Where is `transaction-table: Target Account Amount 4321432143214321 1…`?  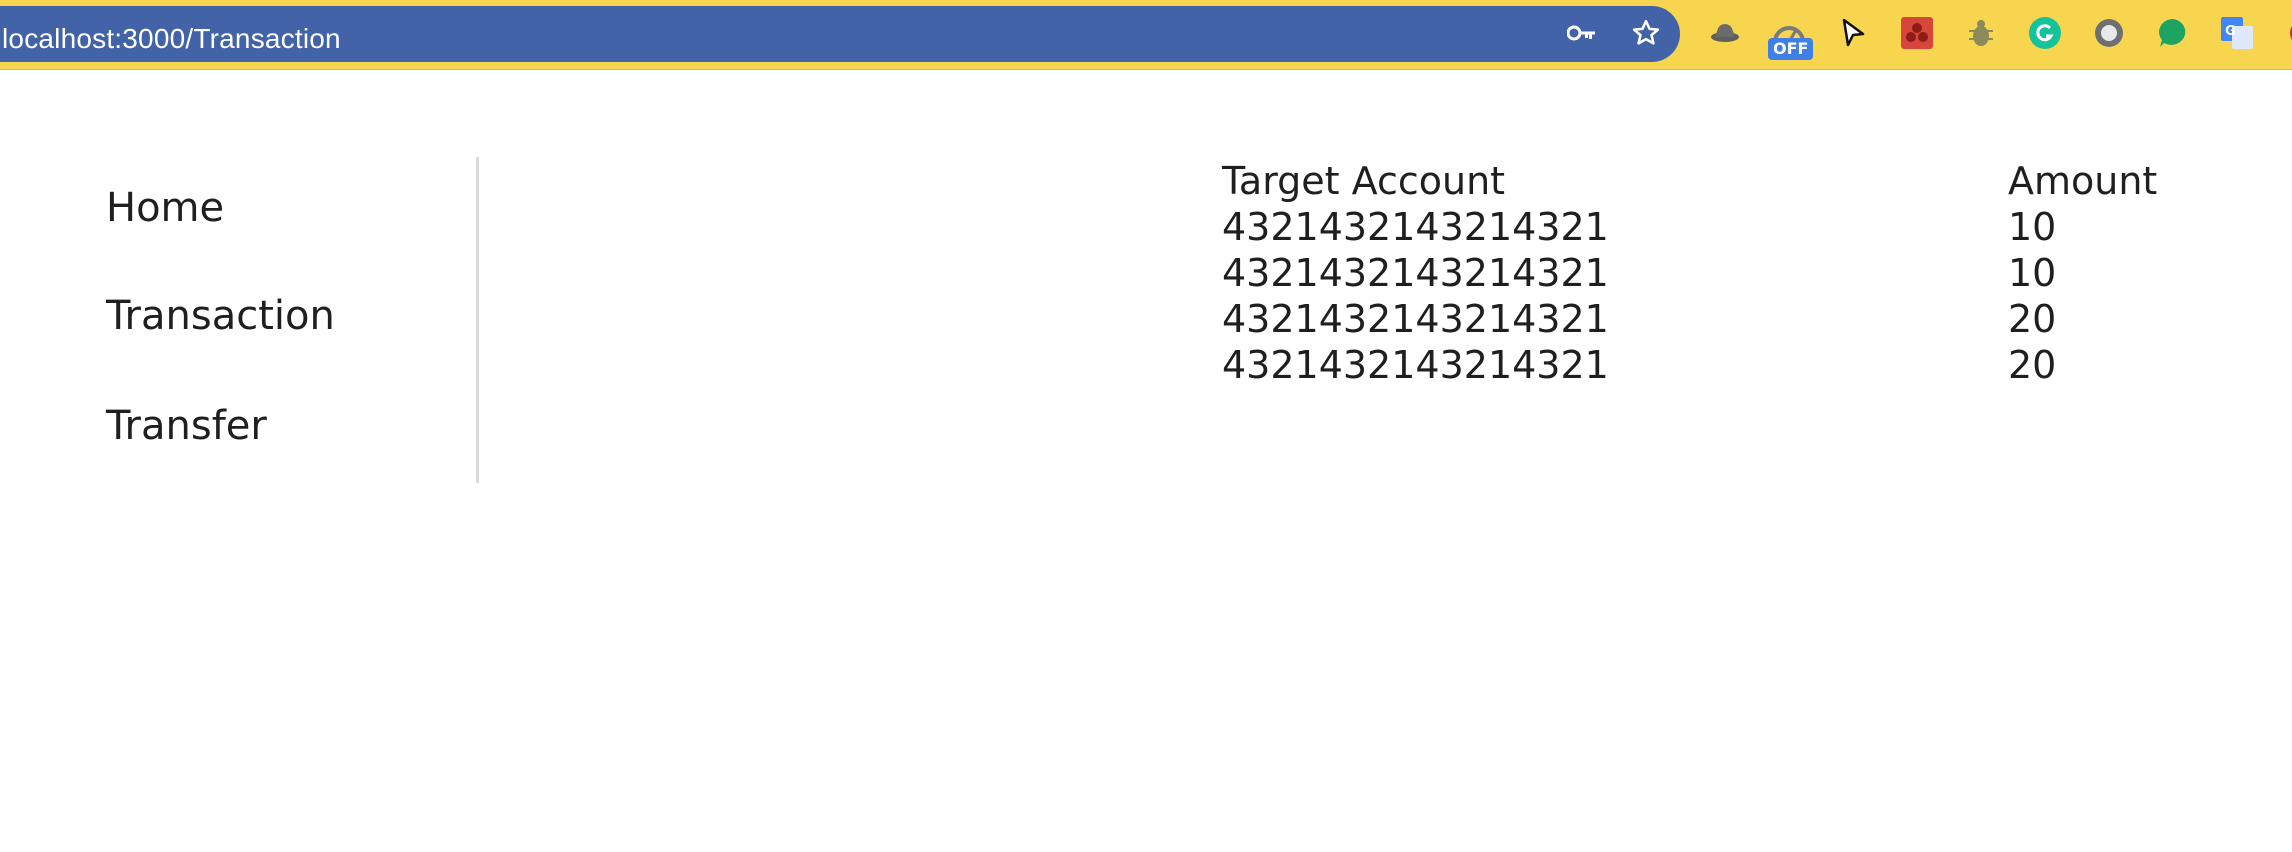 transaction-table: Target Account Amount 4321432143214321 1… is located at coordinates (1715, 273).